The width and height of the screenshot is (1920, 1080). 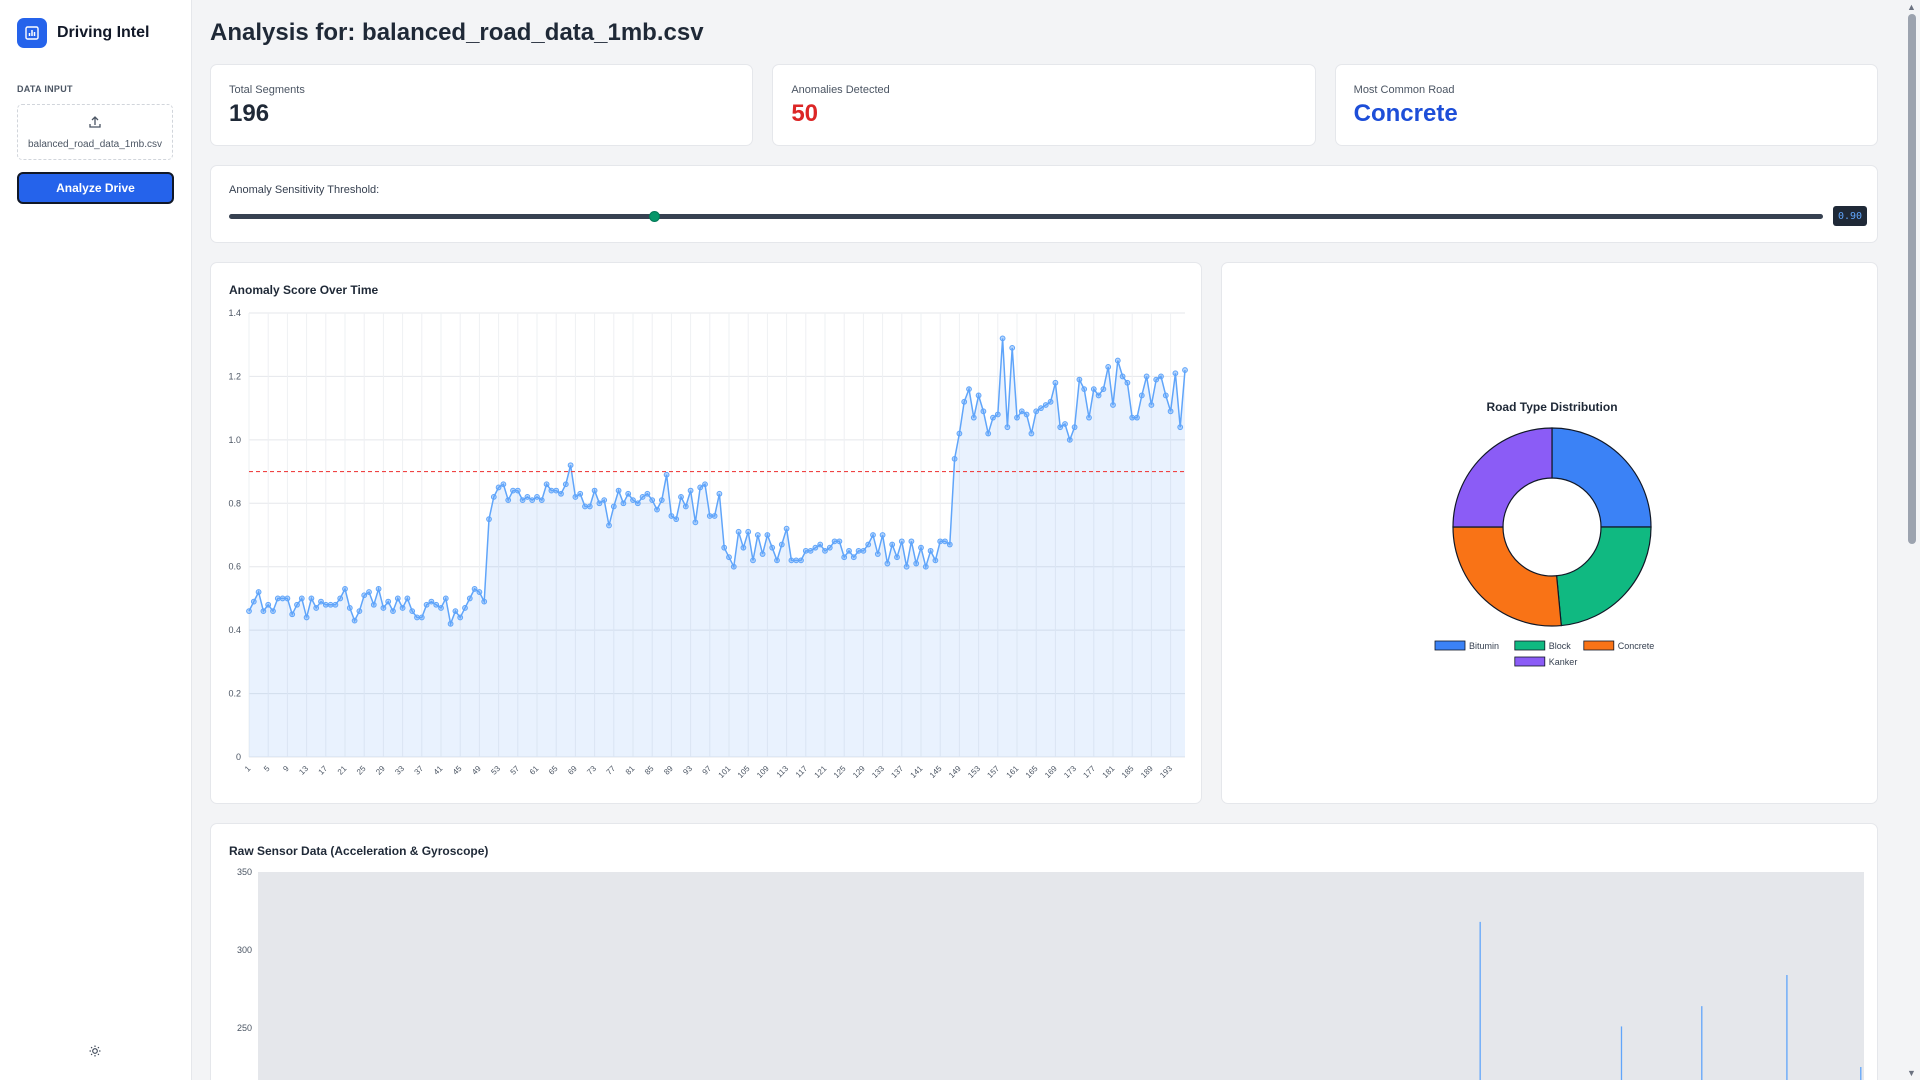 I want to click on legend-label: Kanker, so click(x=1563, y=662).